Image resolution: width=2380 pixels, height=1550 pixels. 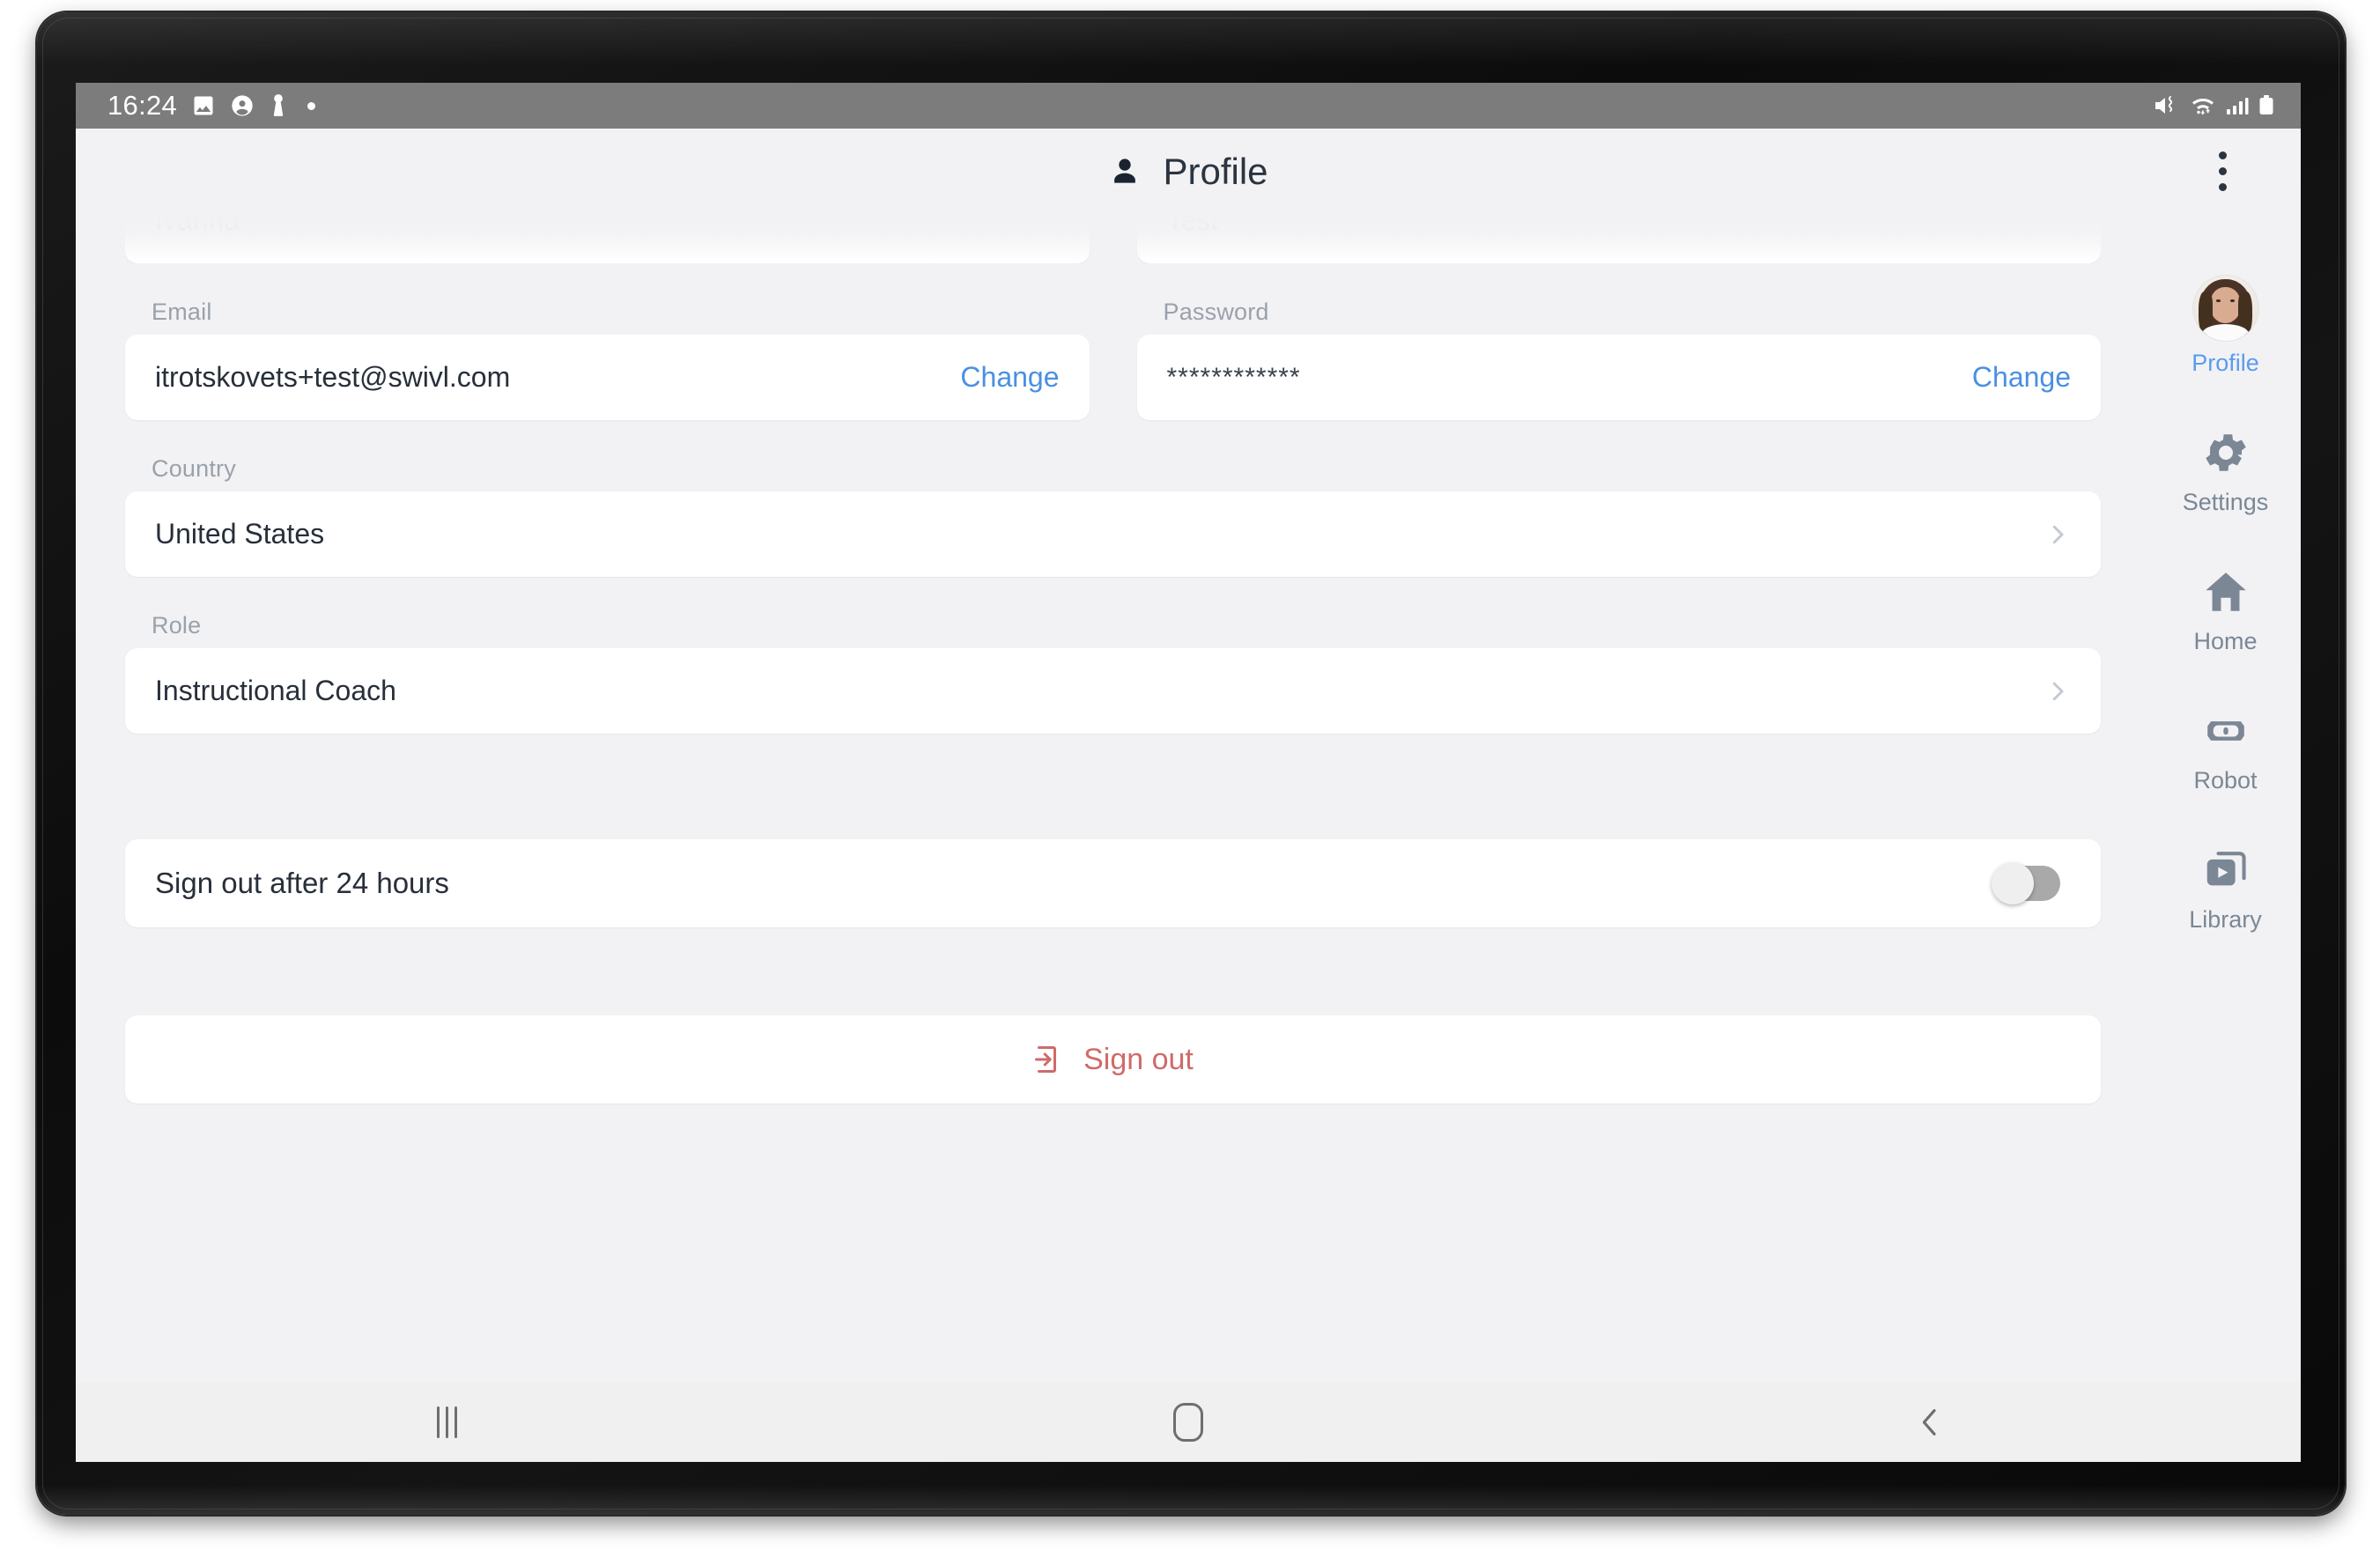 What do you see at coordinates (311, 106) in the screenshot?
I see `dot-indicator-icon` at bounding box center [311, 106].